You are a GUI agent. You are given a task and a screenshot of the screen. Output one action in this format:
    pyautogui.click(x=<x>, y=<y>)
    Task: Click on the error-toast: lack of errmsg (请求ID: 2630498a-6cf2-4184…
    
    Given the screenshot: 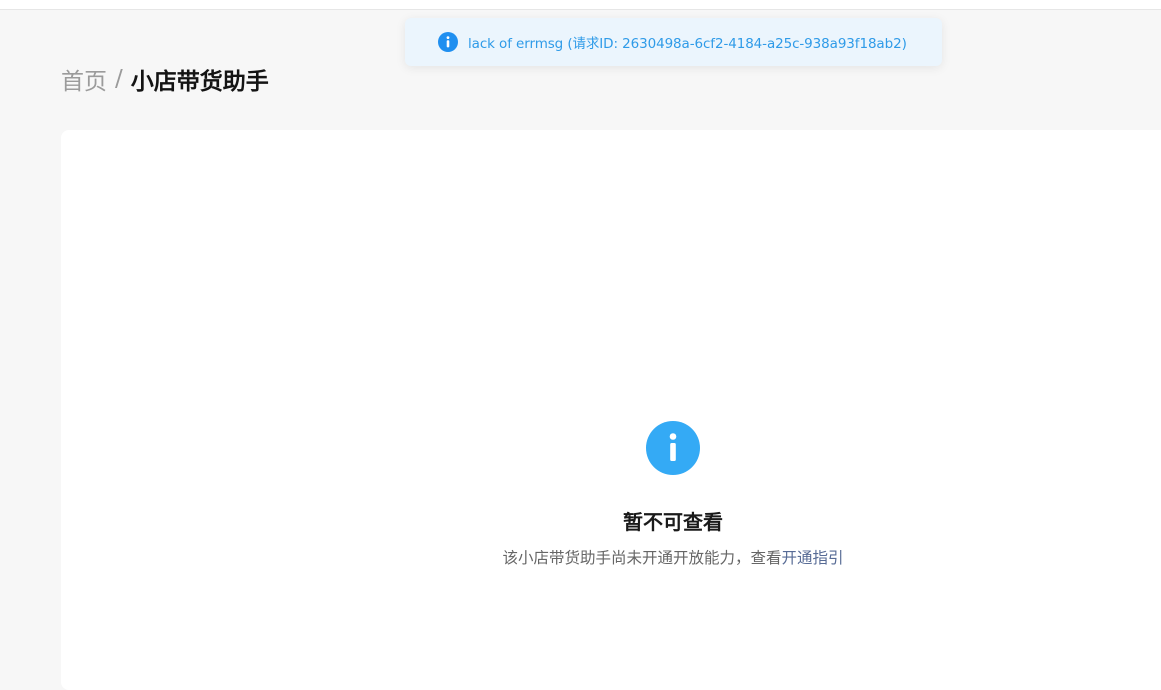 What is the action you would take?
    pyautogui.click(x=673, y=42)
    